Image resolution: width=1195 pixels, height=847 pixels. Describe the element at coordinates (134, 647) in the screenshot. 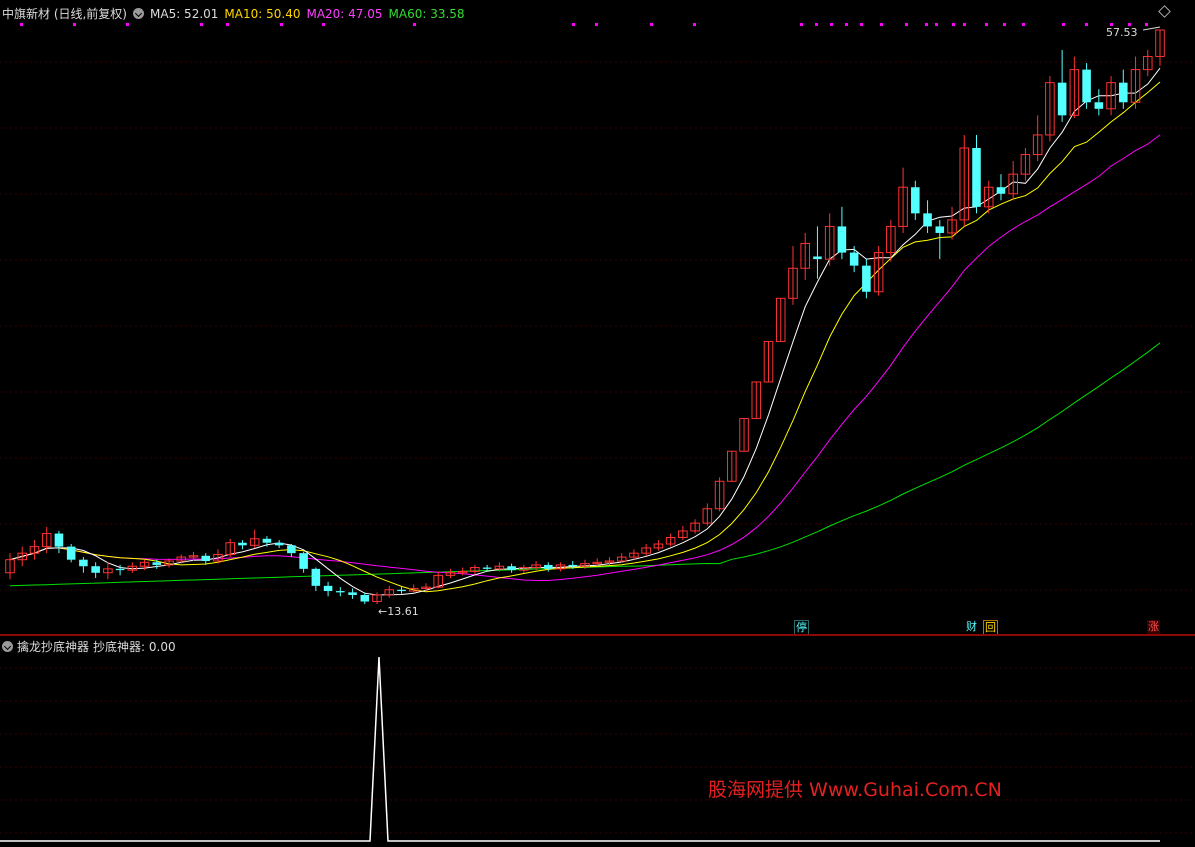

I see `indicator-value: 抄底神器: 0.00` at that location.